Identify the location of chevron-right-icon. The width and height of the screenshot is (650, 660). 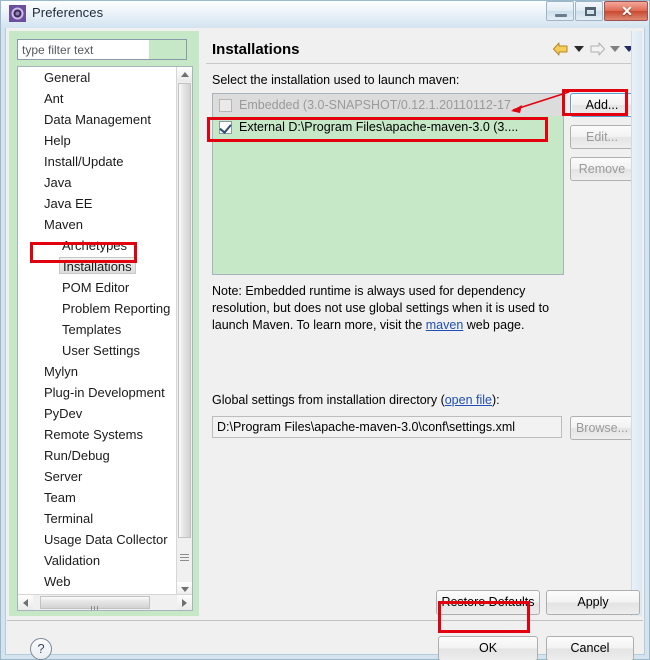
(184, 603).